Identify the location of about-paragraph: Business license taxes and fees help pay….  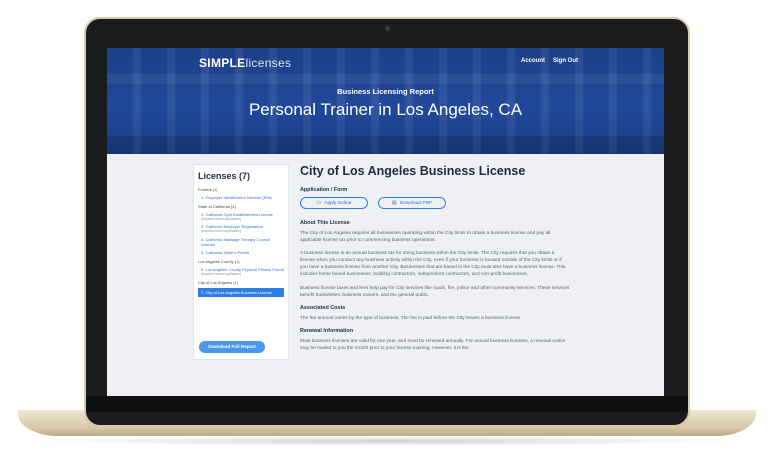
(435, 291).